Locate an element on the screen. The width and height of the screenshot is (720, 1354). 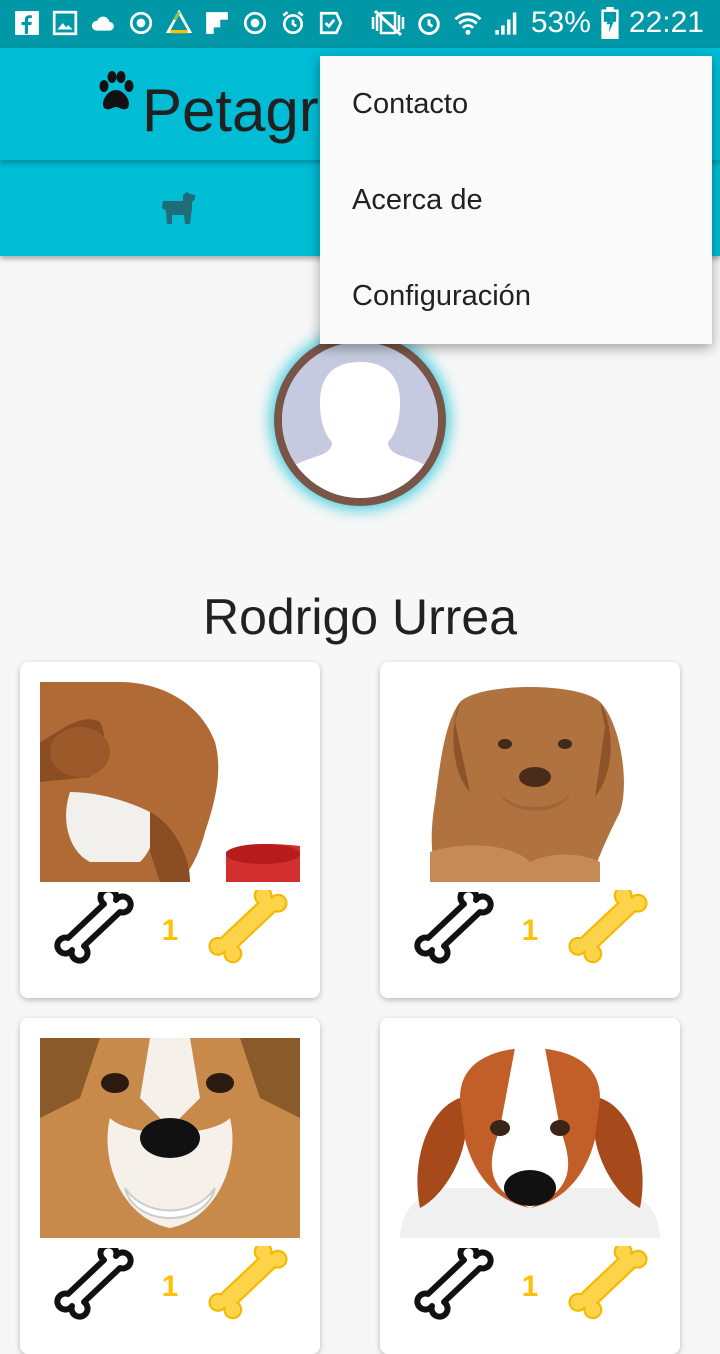
system-icons: 53% 22:21 is located at coordinates (537, 23).